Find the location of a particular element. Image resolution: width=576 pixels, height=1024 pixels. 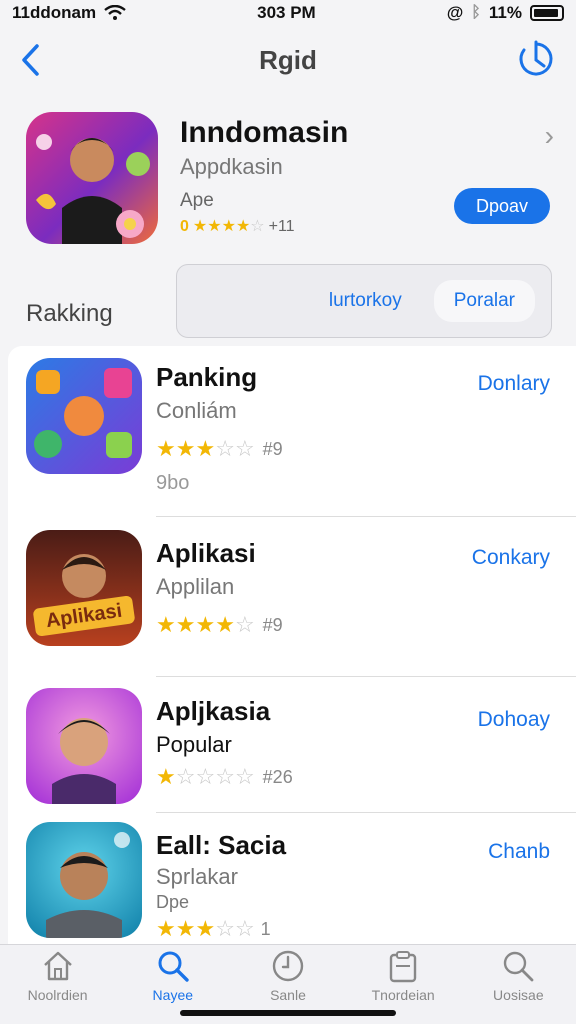

get-button: Donlary is located at coordinates (514, 384).